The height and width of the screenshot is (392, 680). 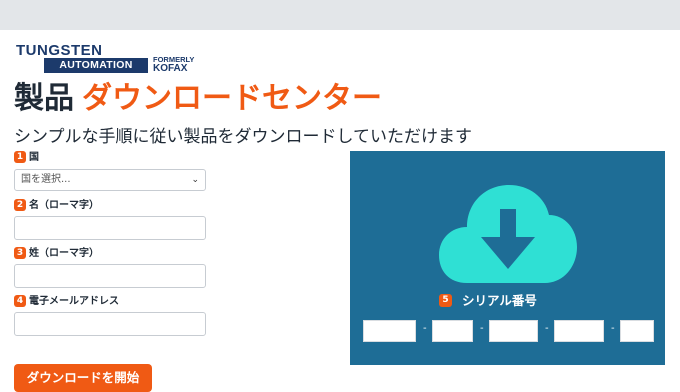 I want to click on serial-segment-3-input, so click(x=513, y=331).